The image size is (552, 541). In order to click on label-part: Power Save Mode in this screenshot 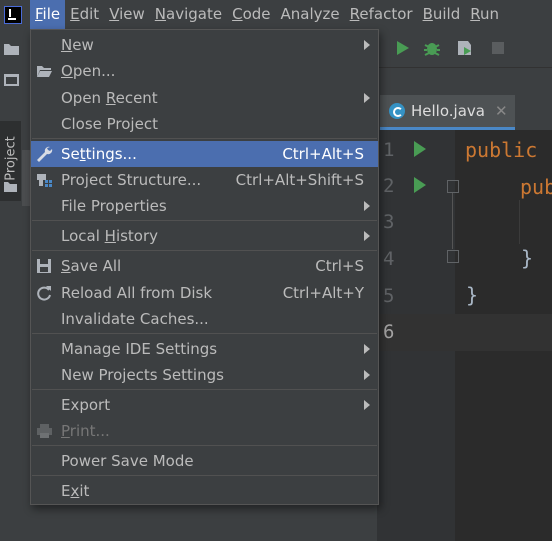, I will do `click(127, 461)`.